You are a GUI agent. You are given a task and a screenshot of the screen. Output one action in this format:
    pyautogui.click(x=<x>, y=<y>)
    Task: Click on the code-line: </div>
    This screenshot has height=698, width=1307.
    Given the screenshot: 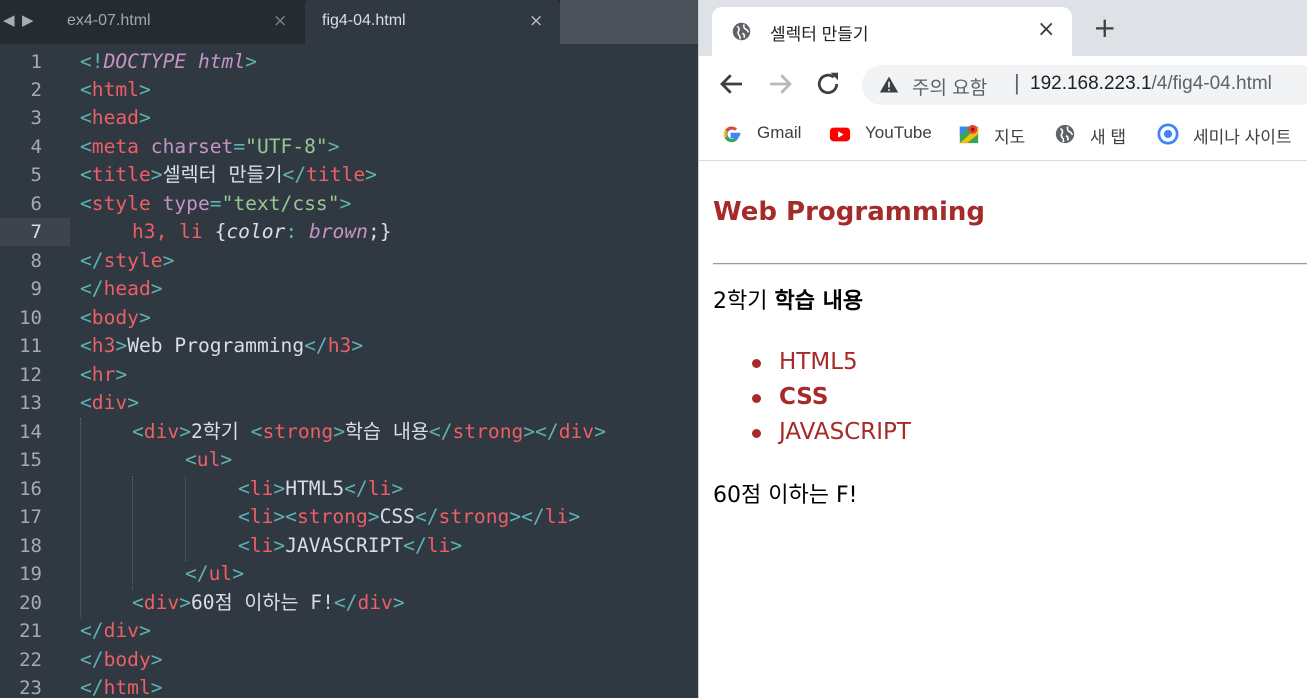 What is the action you would take?
    pyautogui.click(x=115, y=631)
    